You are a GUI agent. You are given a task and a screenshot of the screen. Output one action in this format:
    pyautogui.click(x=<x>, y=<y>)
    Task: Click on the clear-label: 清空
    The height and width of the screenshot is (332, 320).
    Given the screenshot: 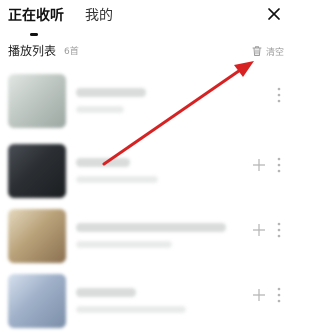 What is the action you would take?
    pyautogui.click(x=274, y=52)
    